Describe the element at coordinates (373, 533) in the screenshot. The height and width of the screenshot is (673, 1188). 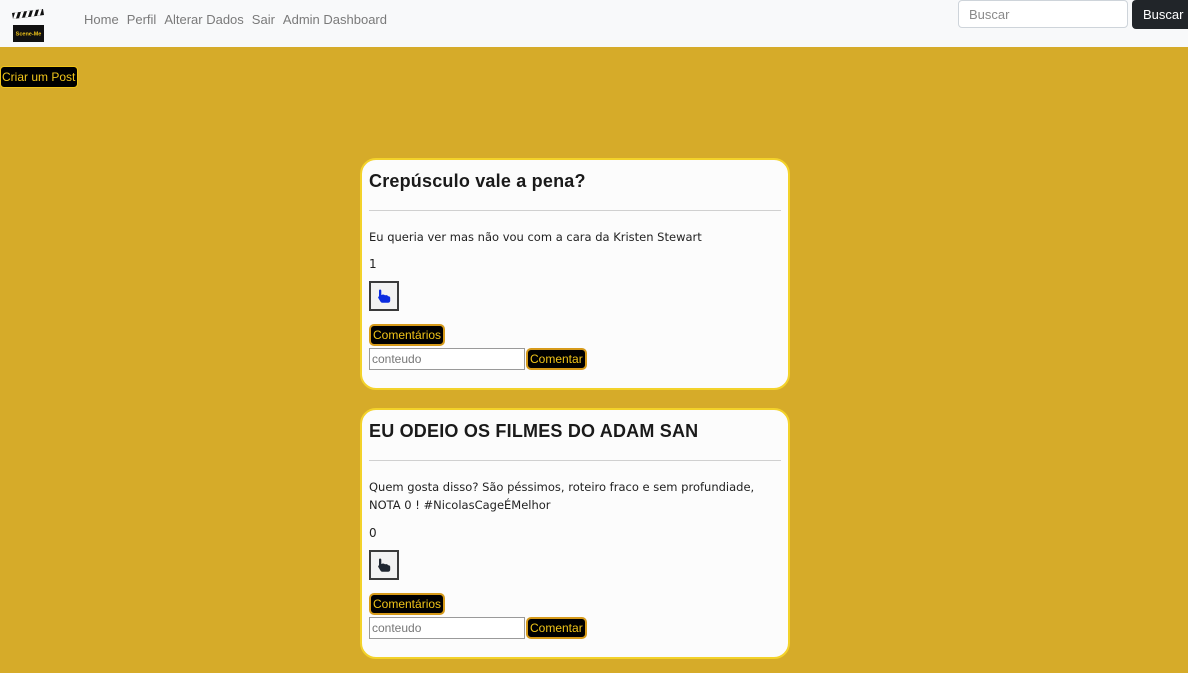
I see `like-count: 0` at that location.